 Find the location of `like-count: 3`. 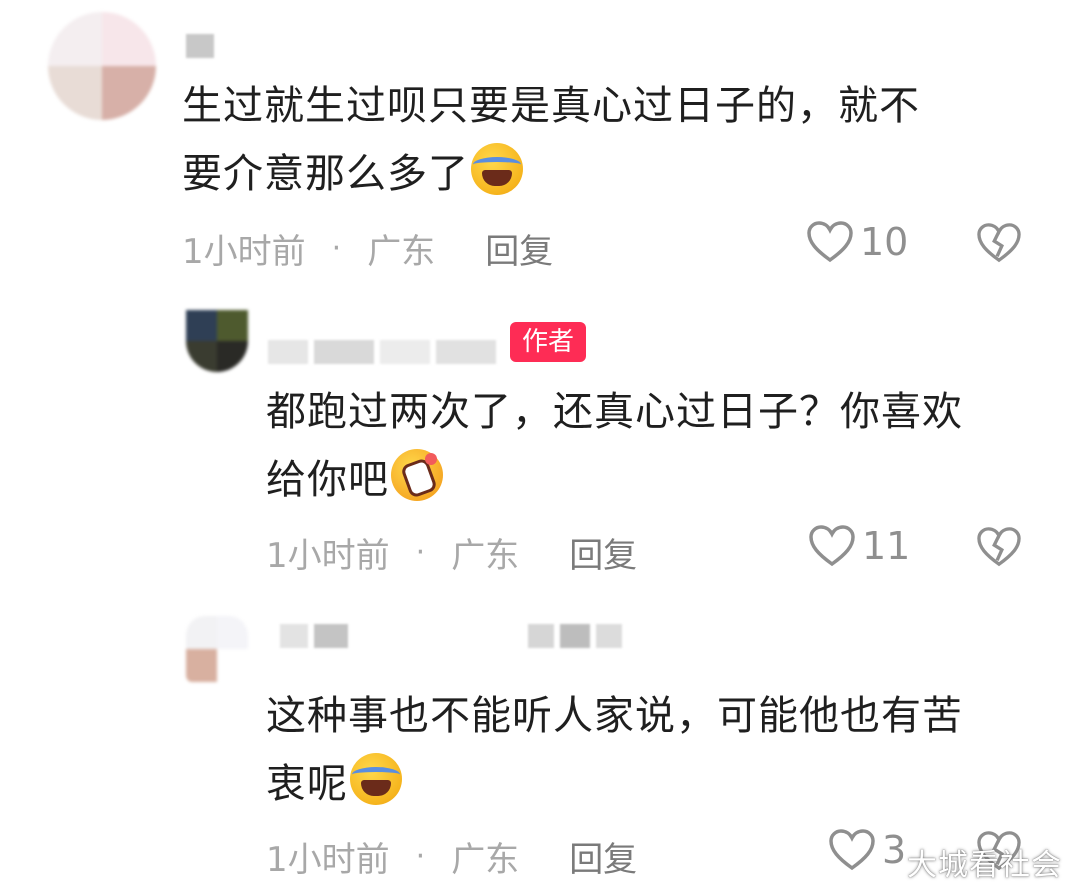

like-count: 3 is located at coordinates (894, 850).